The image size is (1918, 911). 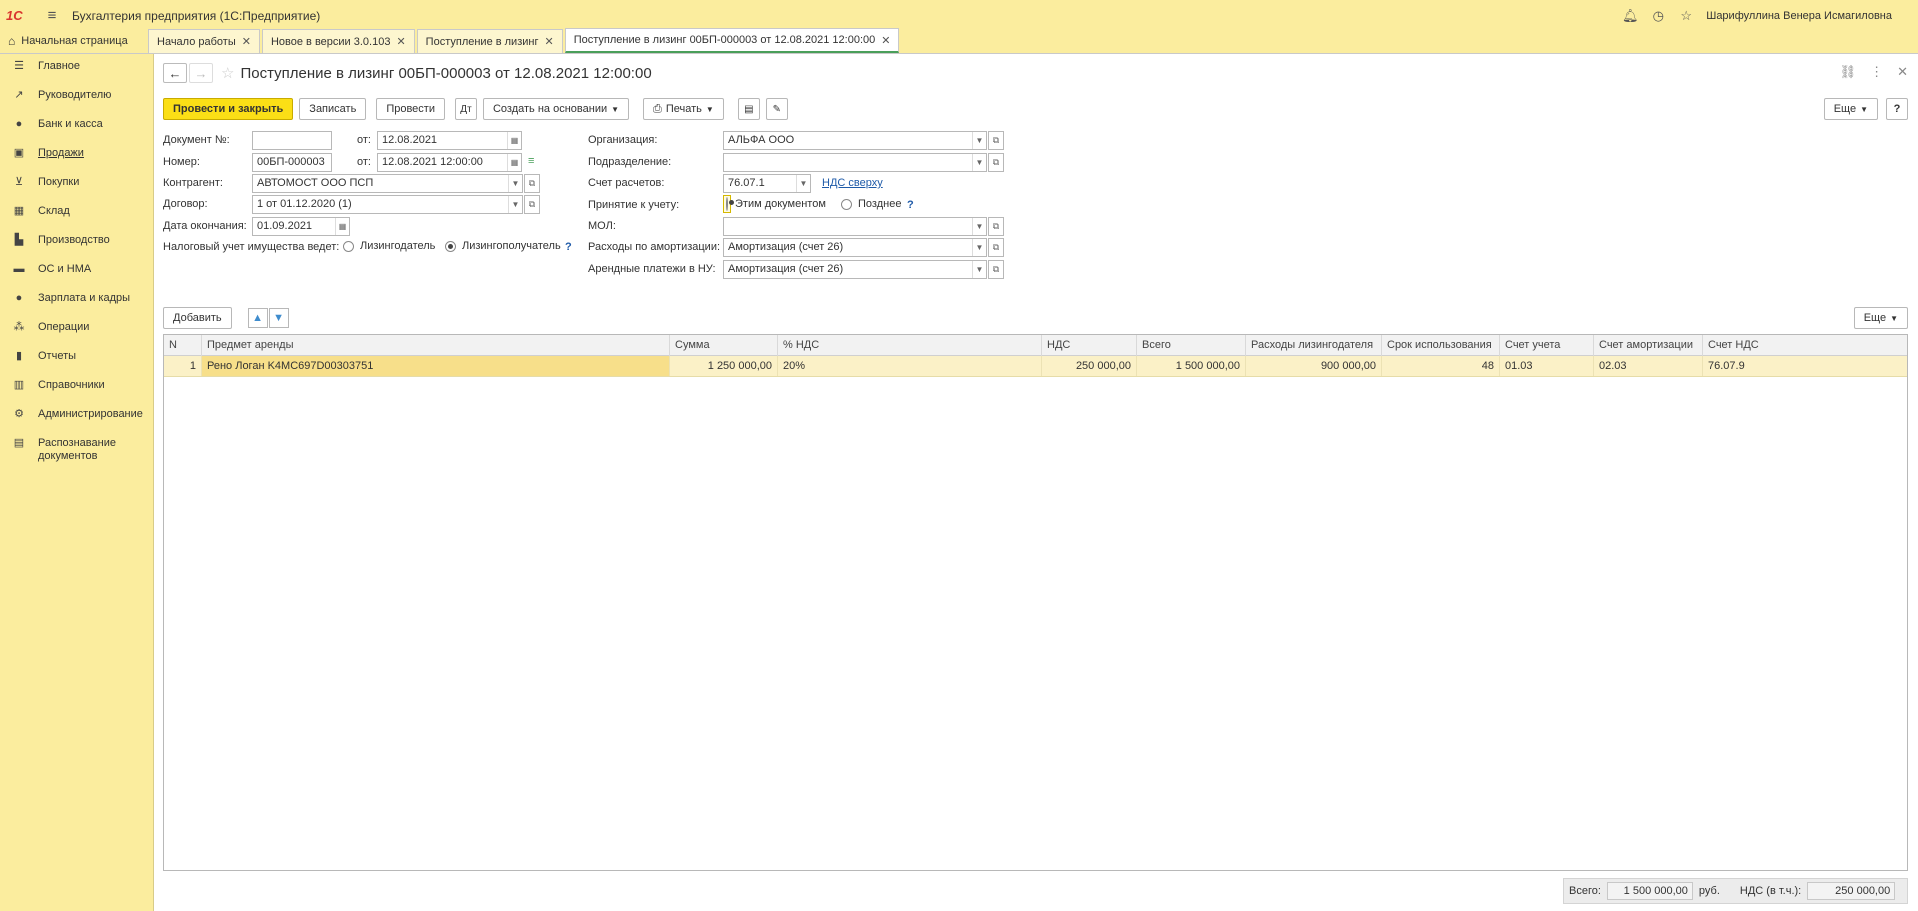 I want to click on favorites-star-icon: ☆, so click(x=1686, y=16).